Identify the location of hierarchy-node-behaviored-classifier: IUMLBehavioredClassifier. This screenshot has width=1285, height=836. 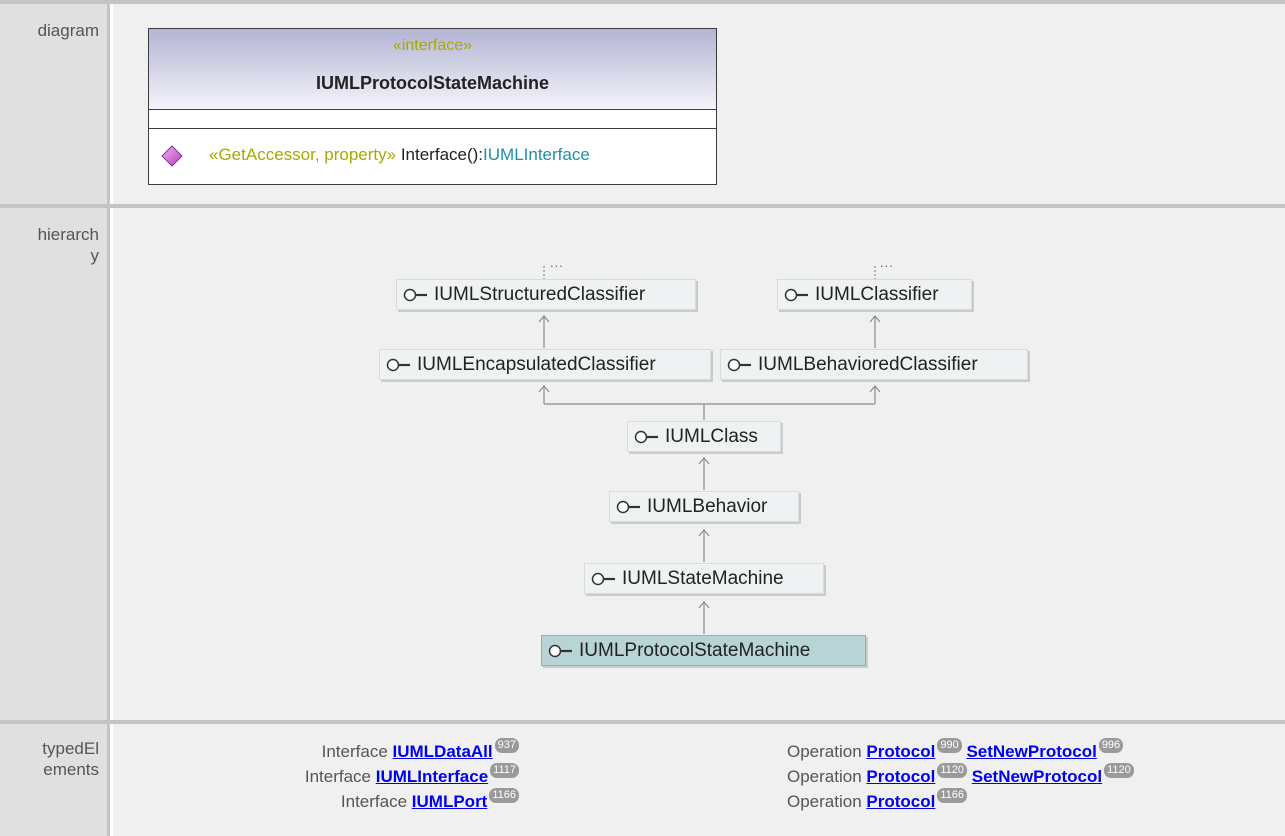
(874, 364).